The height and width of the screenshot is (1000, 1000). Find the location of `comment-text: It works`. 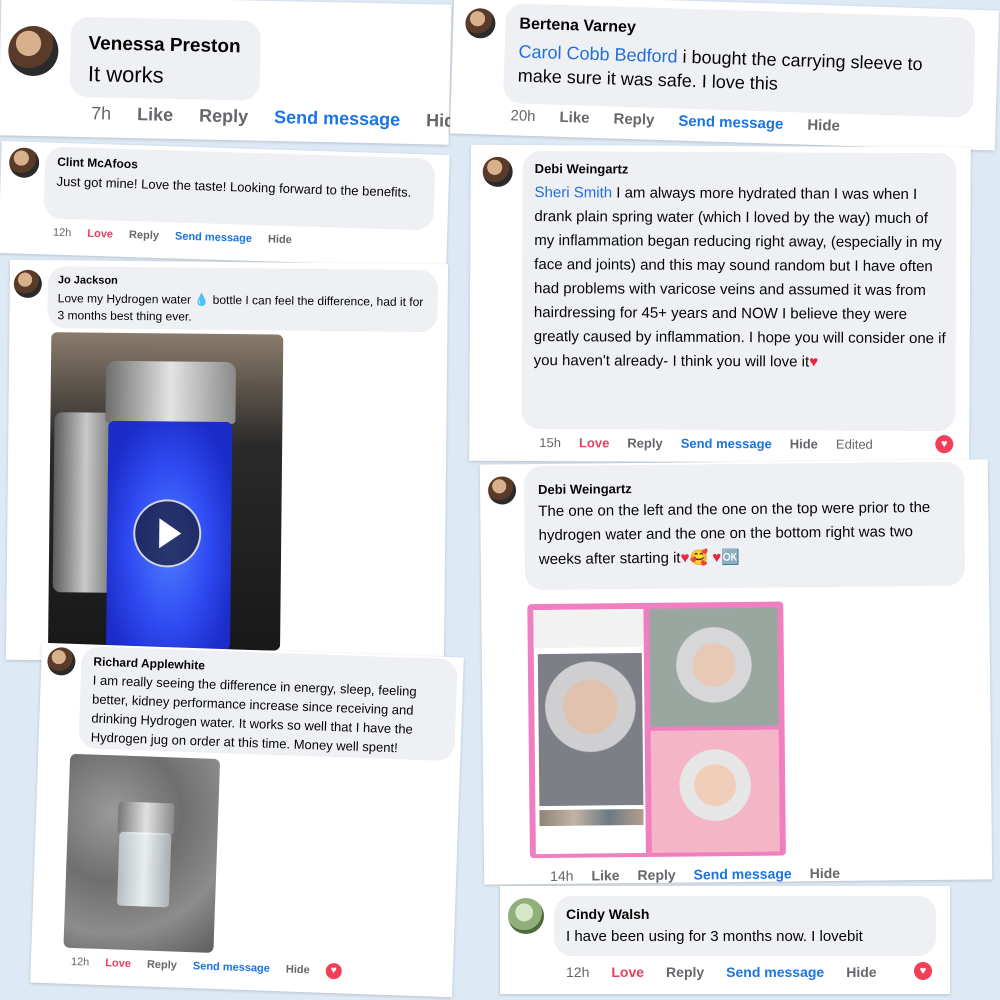

comment-text: It works is located at coordinates (125, 74).